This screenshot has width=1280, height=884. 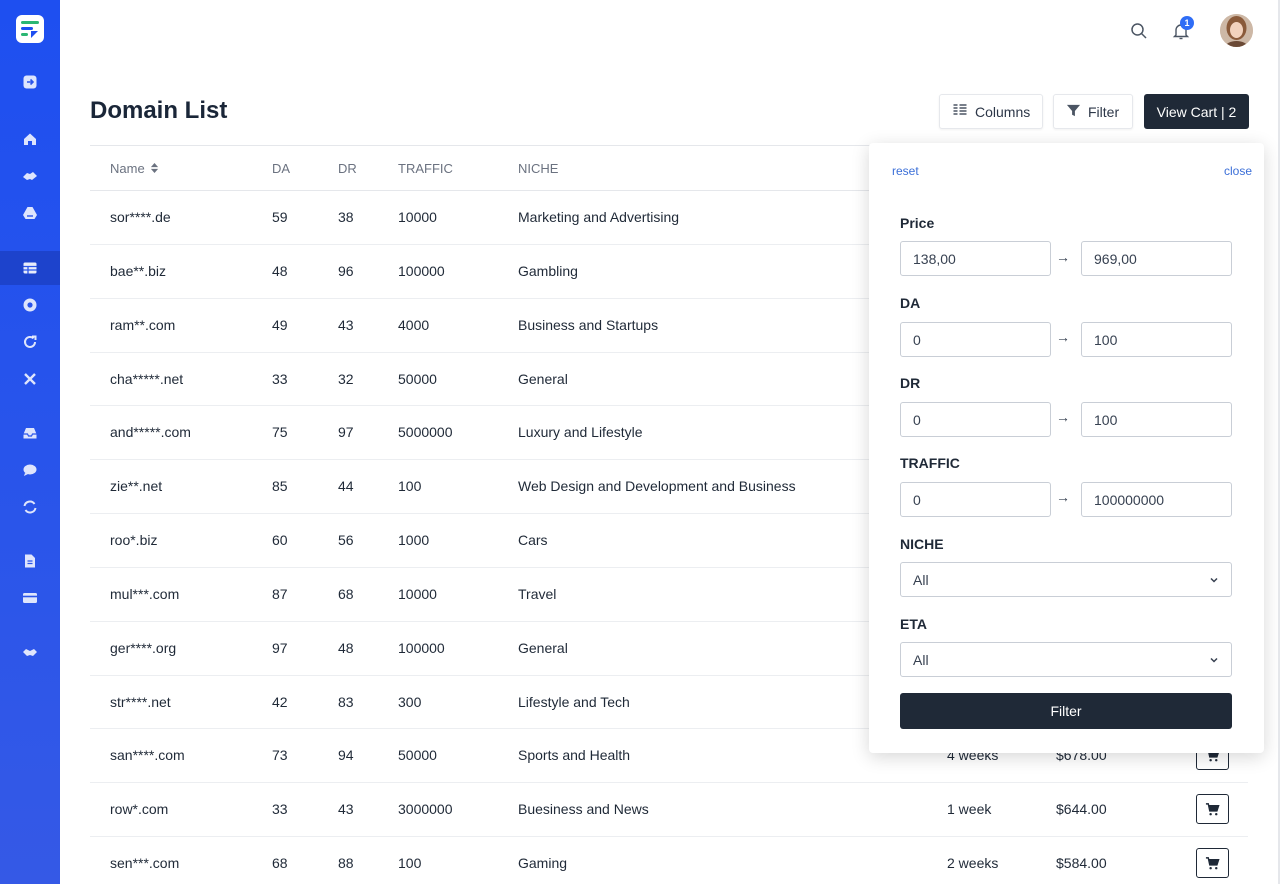 I want to click on cell-dr: 38, so click(x=346, y=217).